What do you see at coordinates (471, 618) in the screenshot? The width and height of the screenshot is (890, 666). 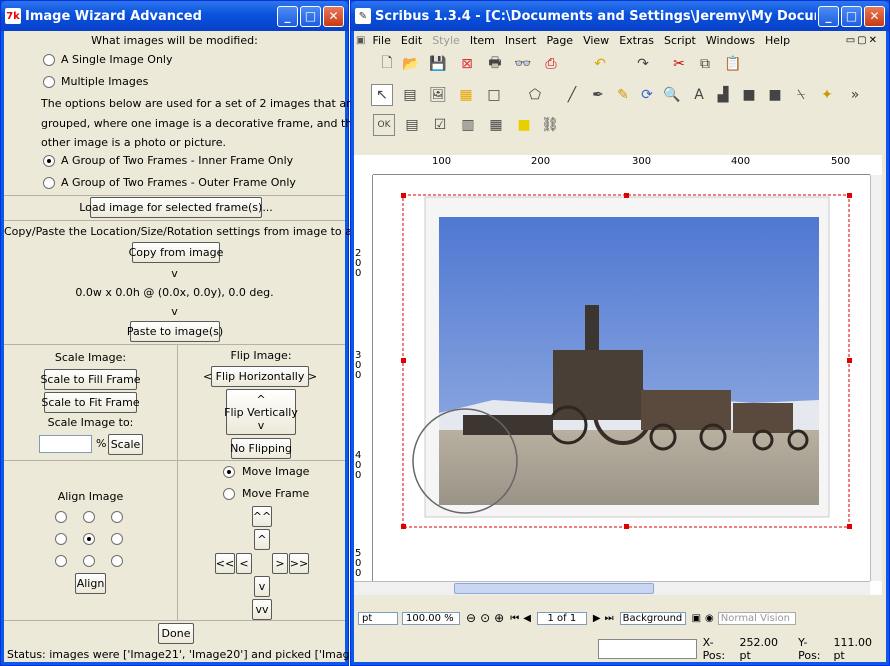 I see `zoom-out-icon: ⊖` at bounding box center [471, 618].